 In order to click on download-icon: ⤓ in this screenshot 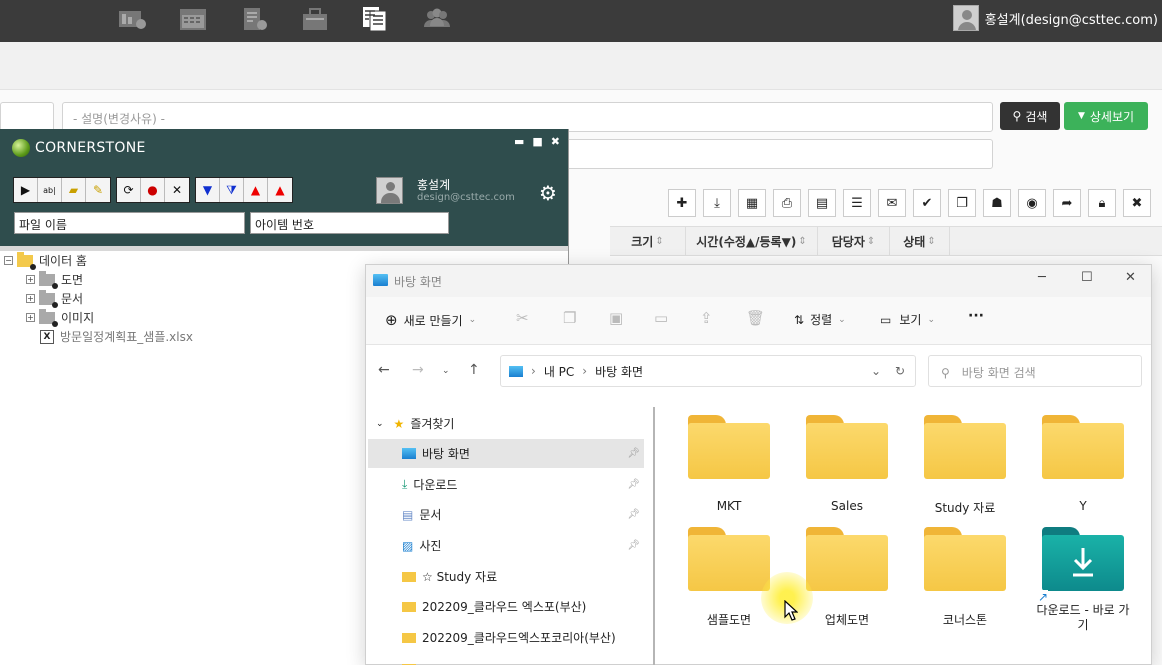, I will do `click(717, 203)`.